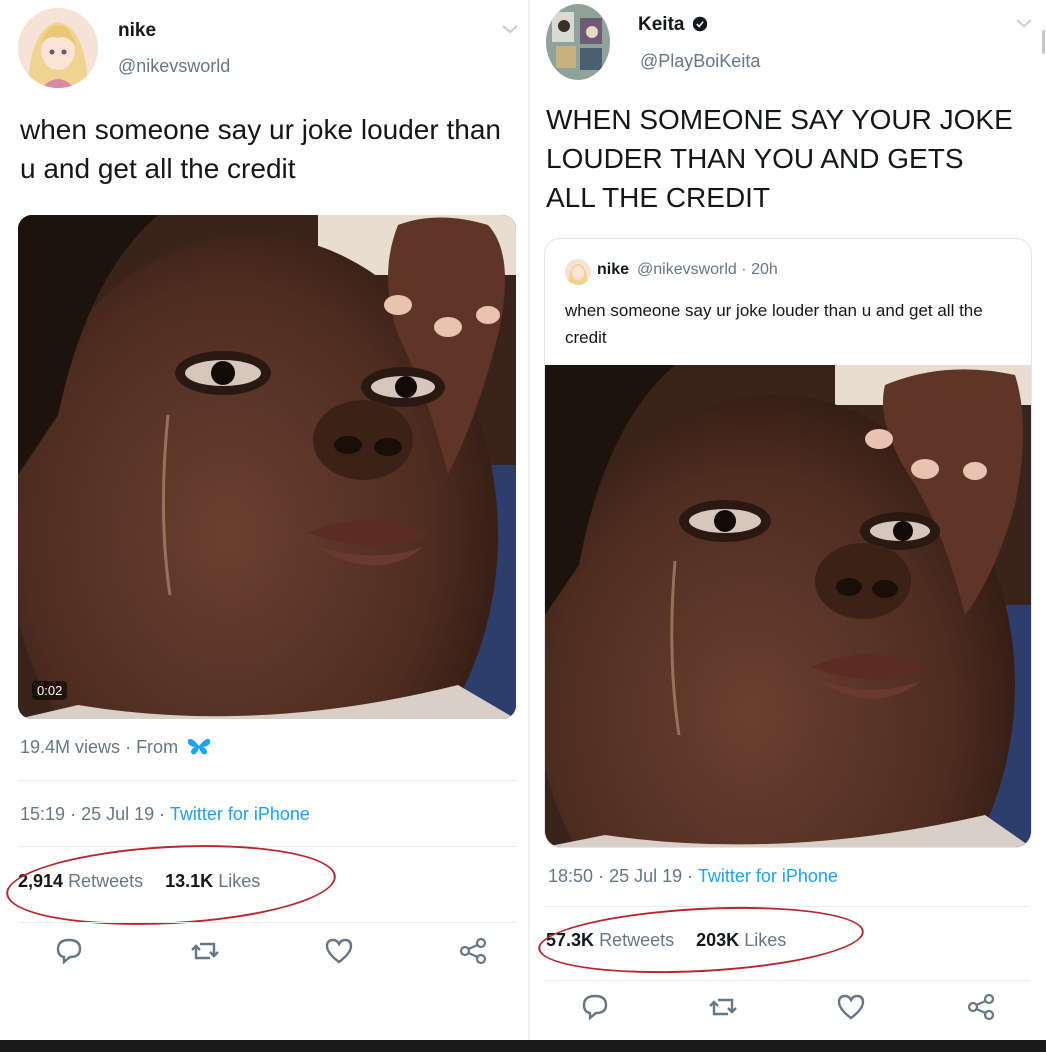 This screenshot has width=1046, height=1052. What do you see at coordinates (174, 66) in the screenshot?
I see `author-handle: @nikevsworld` at bounding box center [174, 66].